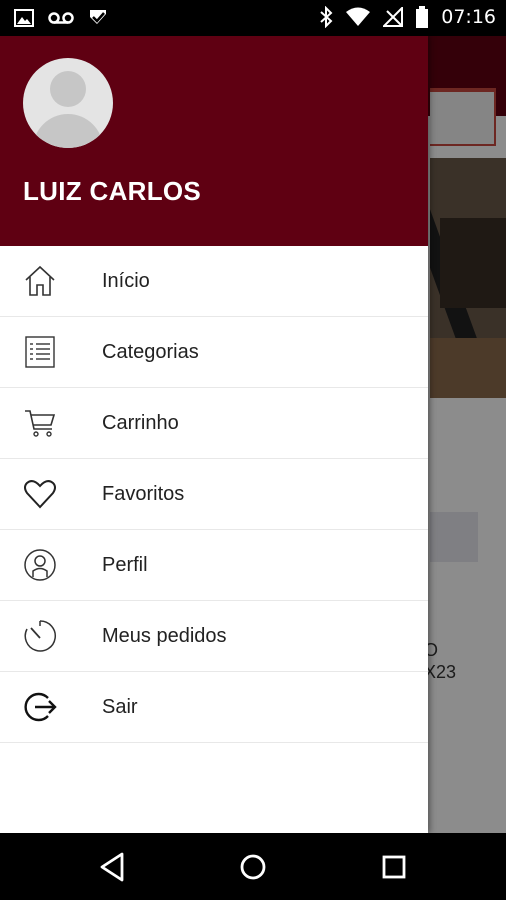 The image size is (506, 900). What do you see at coordinates (40, 494) in the screenshot?
I see `heart-icon` at bounding box center [40, 494].